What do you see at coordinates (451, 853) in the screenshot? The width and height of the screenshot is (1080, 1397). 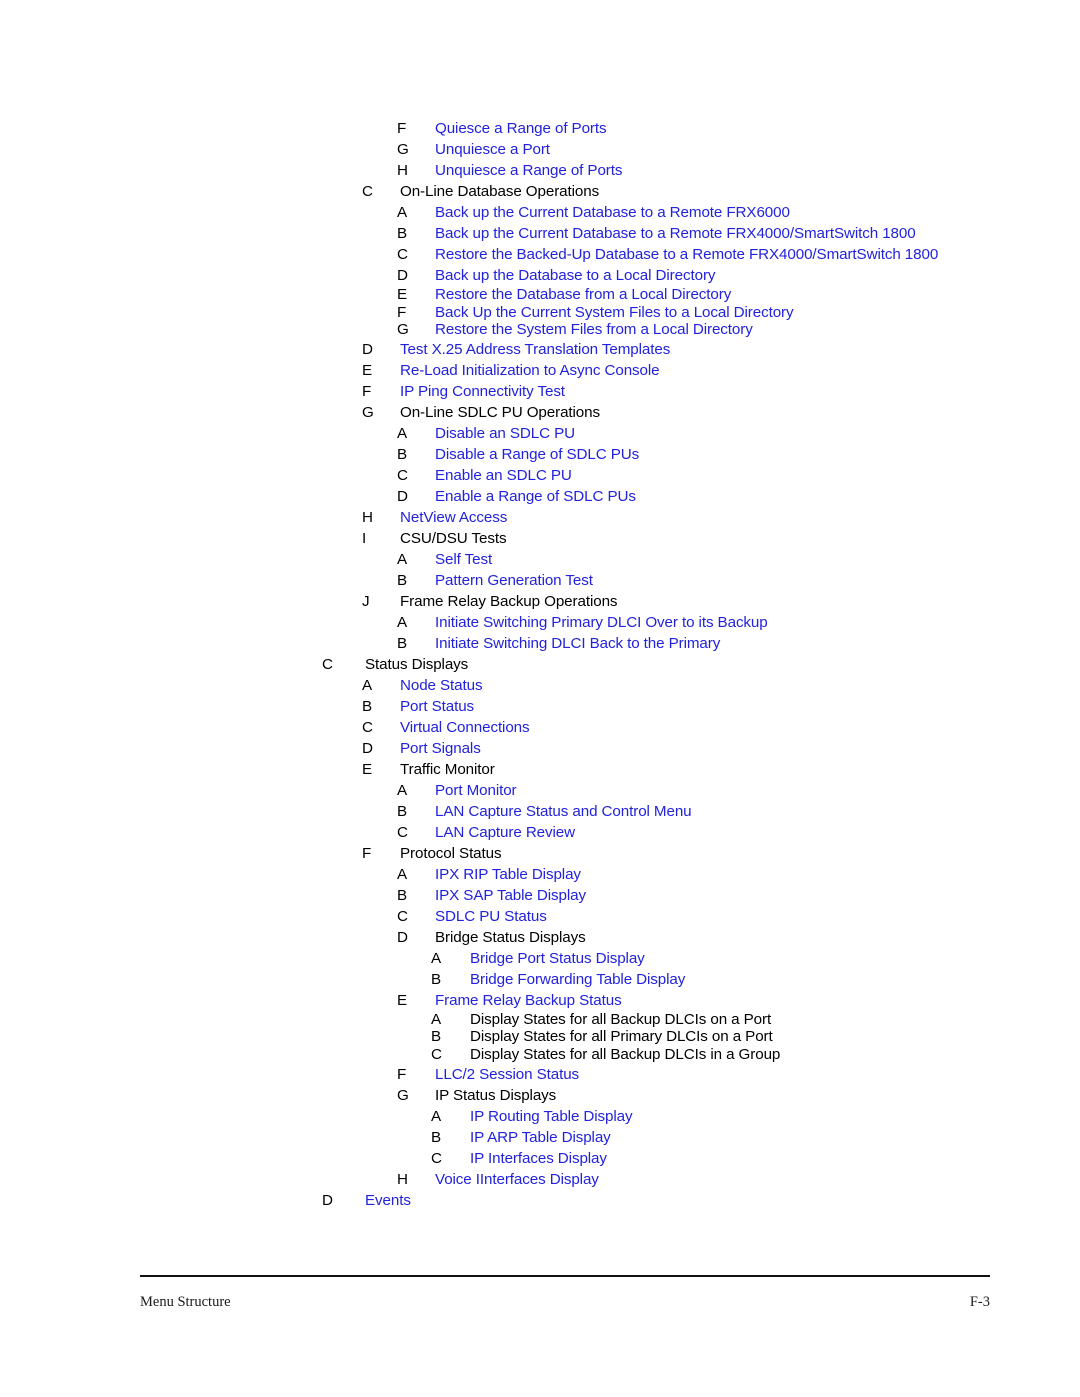 I see `toc-entry-label: Protocol Status` at bounding box center [451, 853].